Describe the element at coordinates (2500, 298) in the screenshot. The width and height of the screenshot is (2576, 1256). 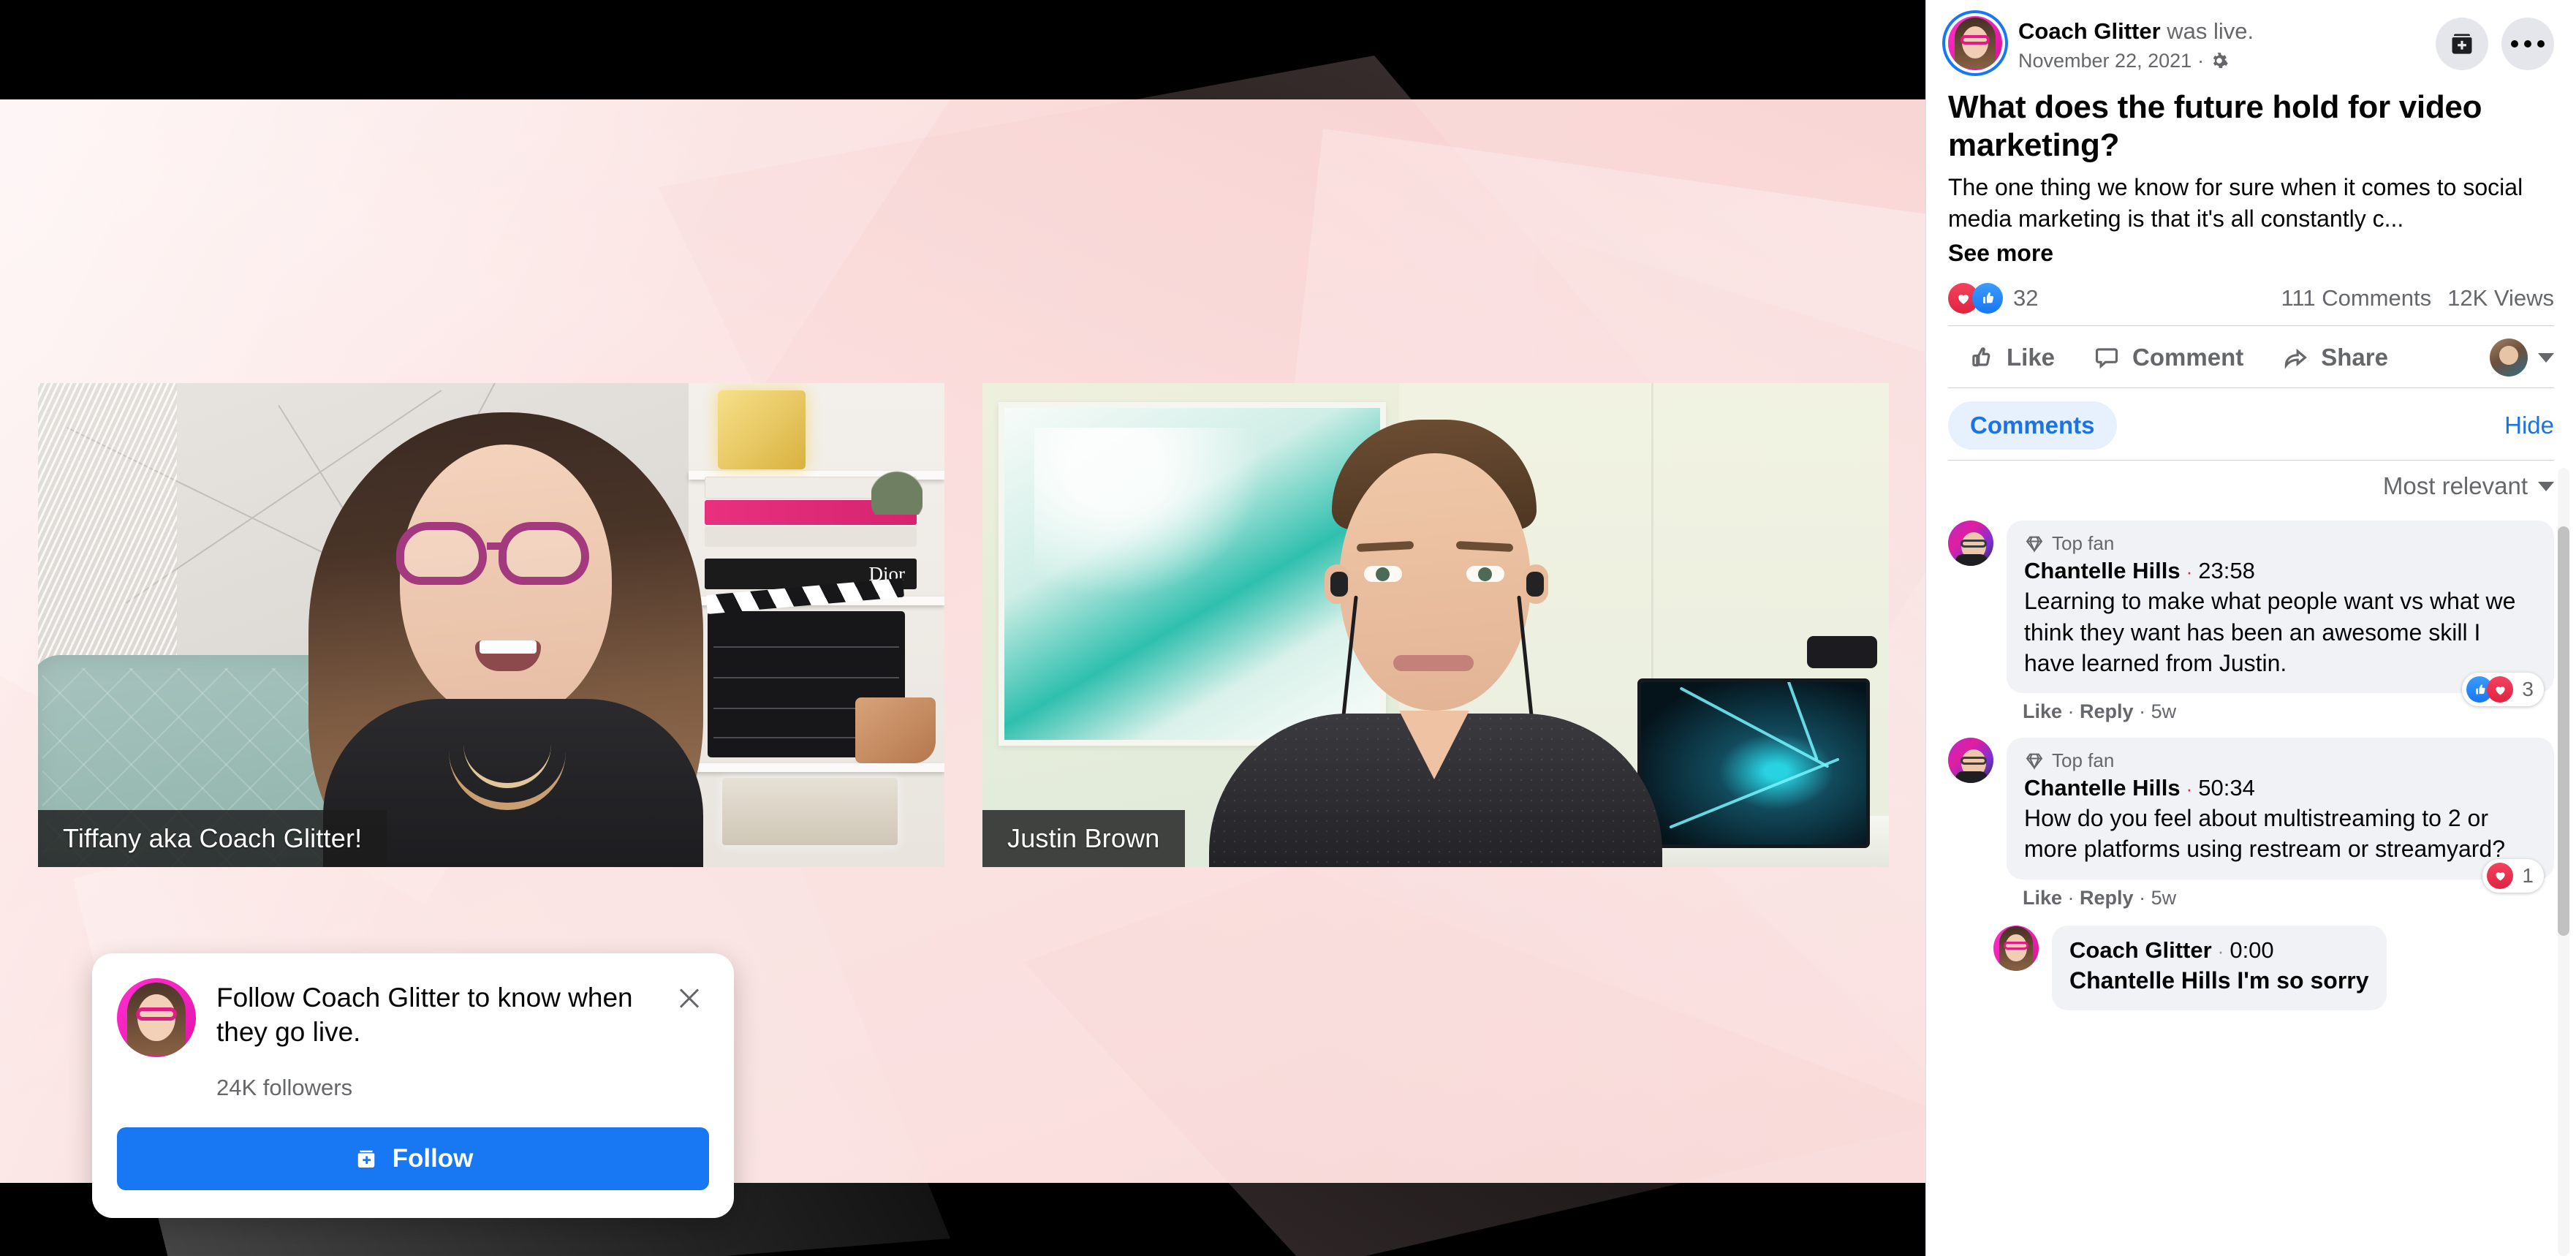
I see `view-count: 12K Views` at that location.